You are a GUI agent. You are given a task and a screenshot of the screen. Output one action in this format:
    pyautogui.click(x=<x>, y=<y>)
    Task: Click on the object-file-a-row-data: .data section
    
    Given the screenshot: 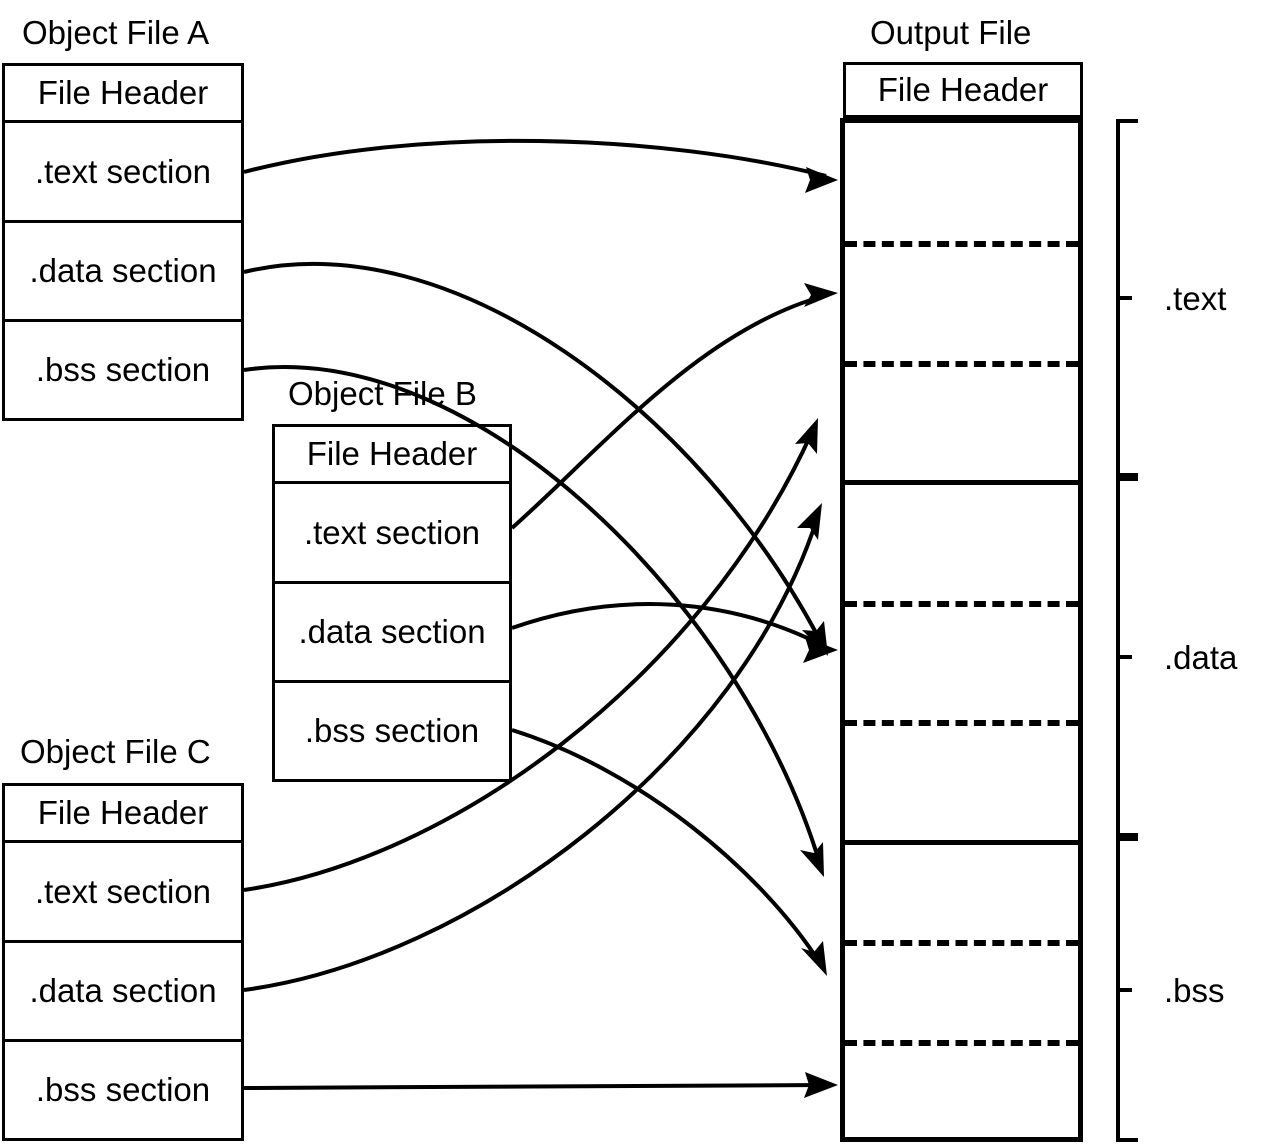 What is the action you would take?
    pyautogui.click(x=123, y=269)
    